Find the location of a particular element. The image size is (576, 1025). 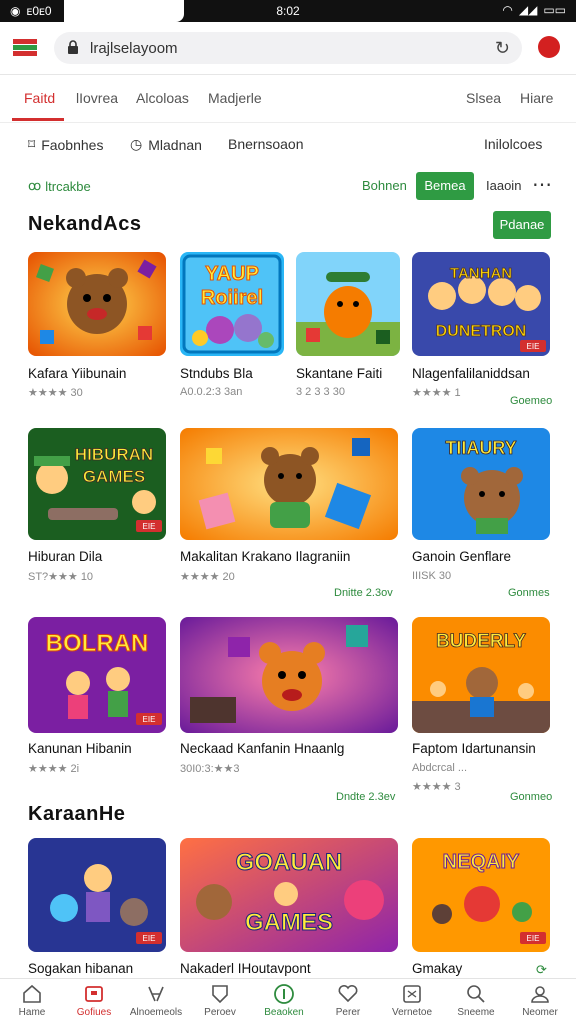

game-link: Dndte 2.3ev is located at coordinates (365, 797).